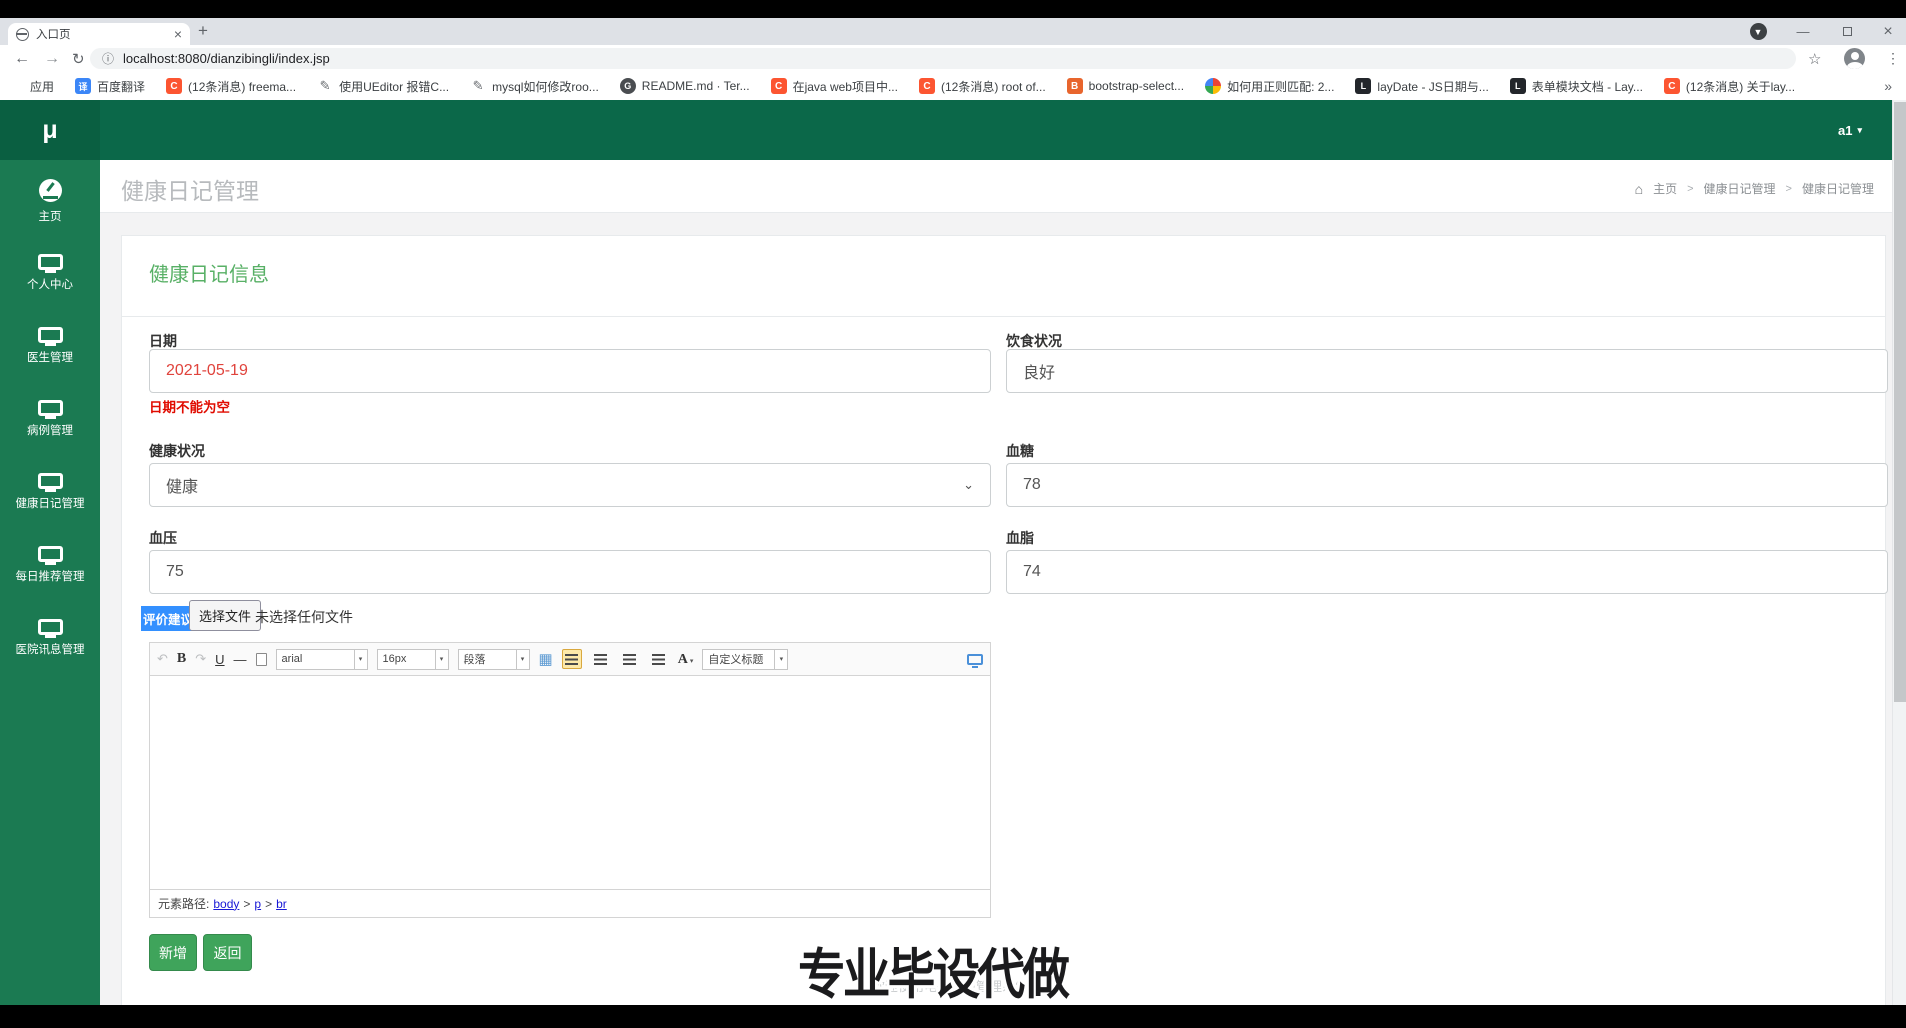 The height and width of the screenshot is (1028, 1906). What do you see at coordinates (975, 660) in the screenshot?
I see `fullscreen-icon` at bounding box center [975, 660].